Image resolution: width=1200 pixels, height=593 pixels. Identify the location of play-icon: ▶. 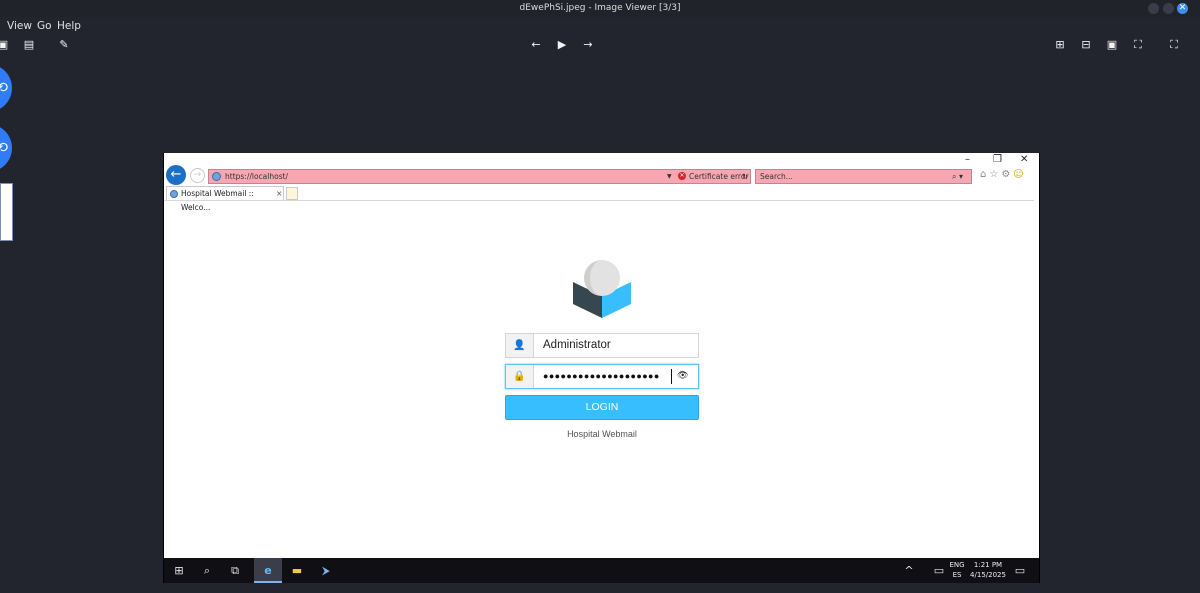
(562, 45).